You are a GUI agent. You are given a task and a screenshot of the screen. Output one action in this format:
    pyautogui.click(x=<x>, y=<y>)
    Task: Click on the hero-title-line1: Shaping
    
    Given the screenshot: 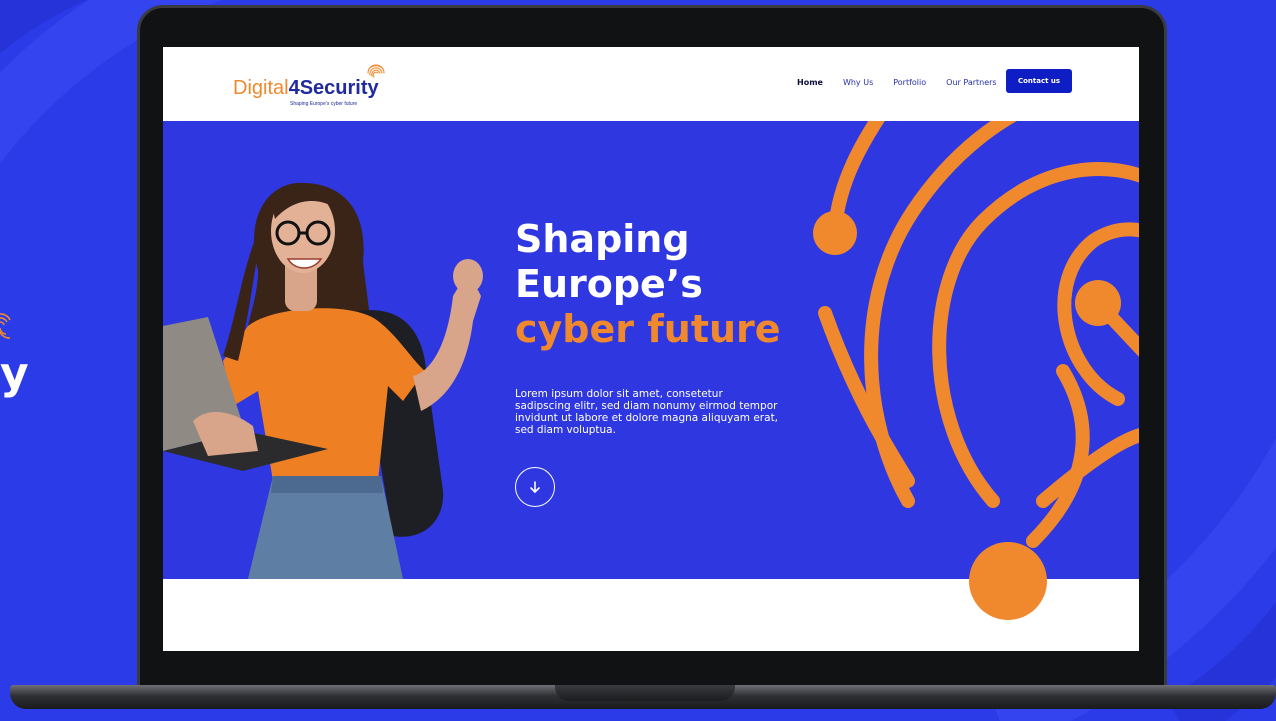 What is the action you would take?
    pyautogui.click(x=602, y=239)
    